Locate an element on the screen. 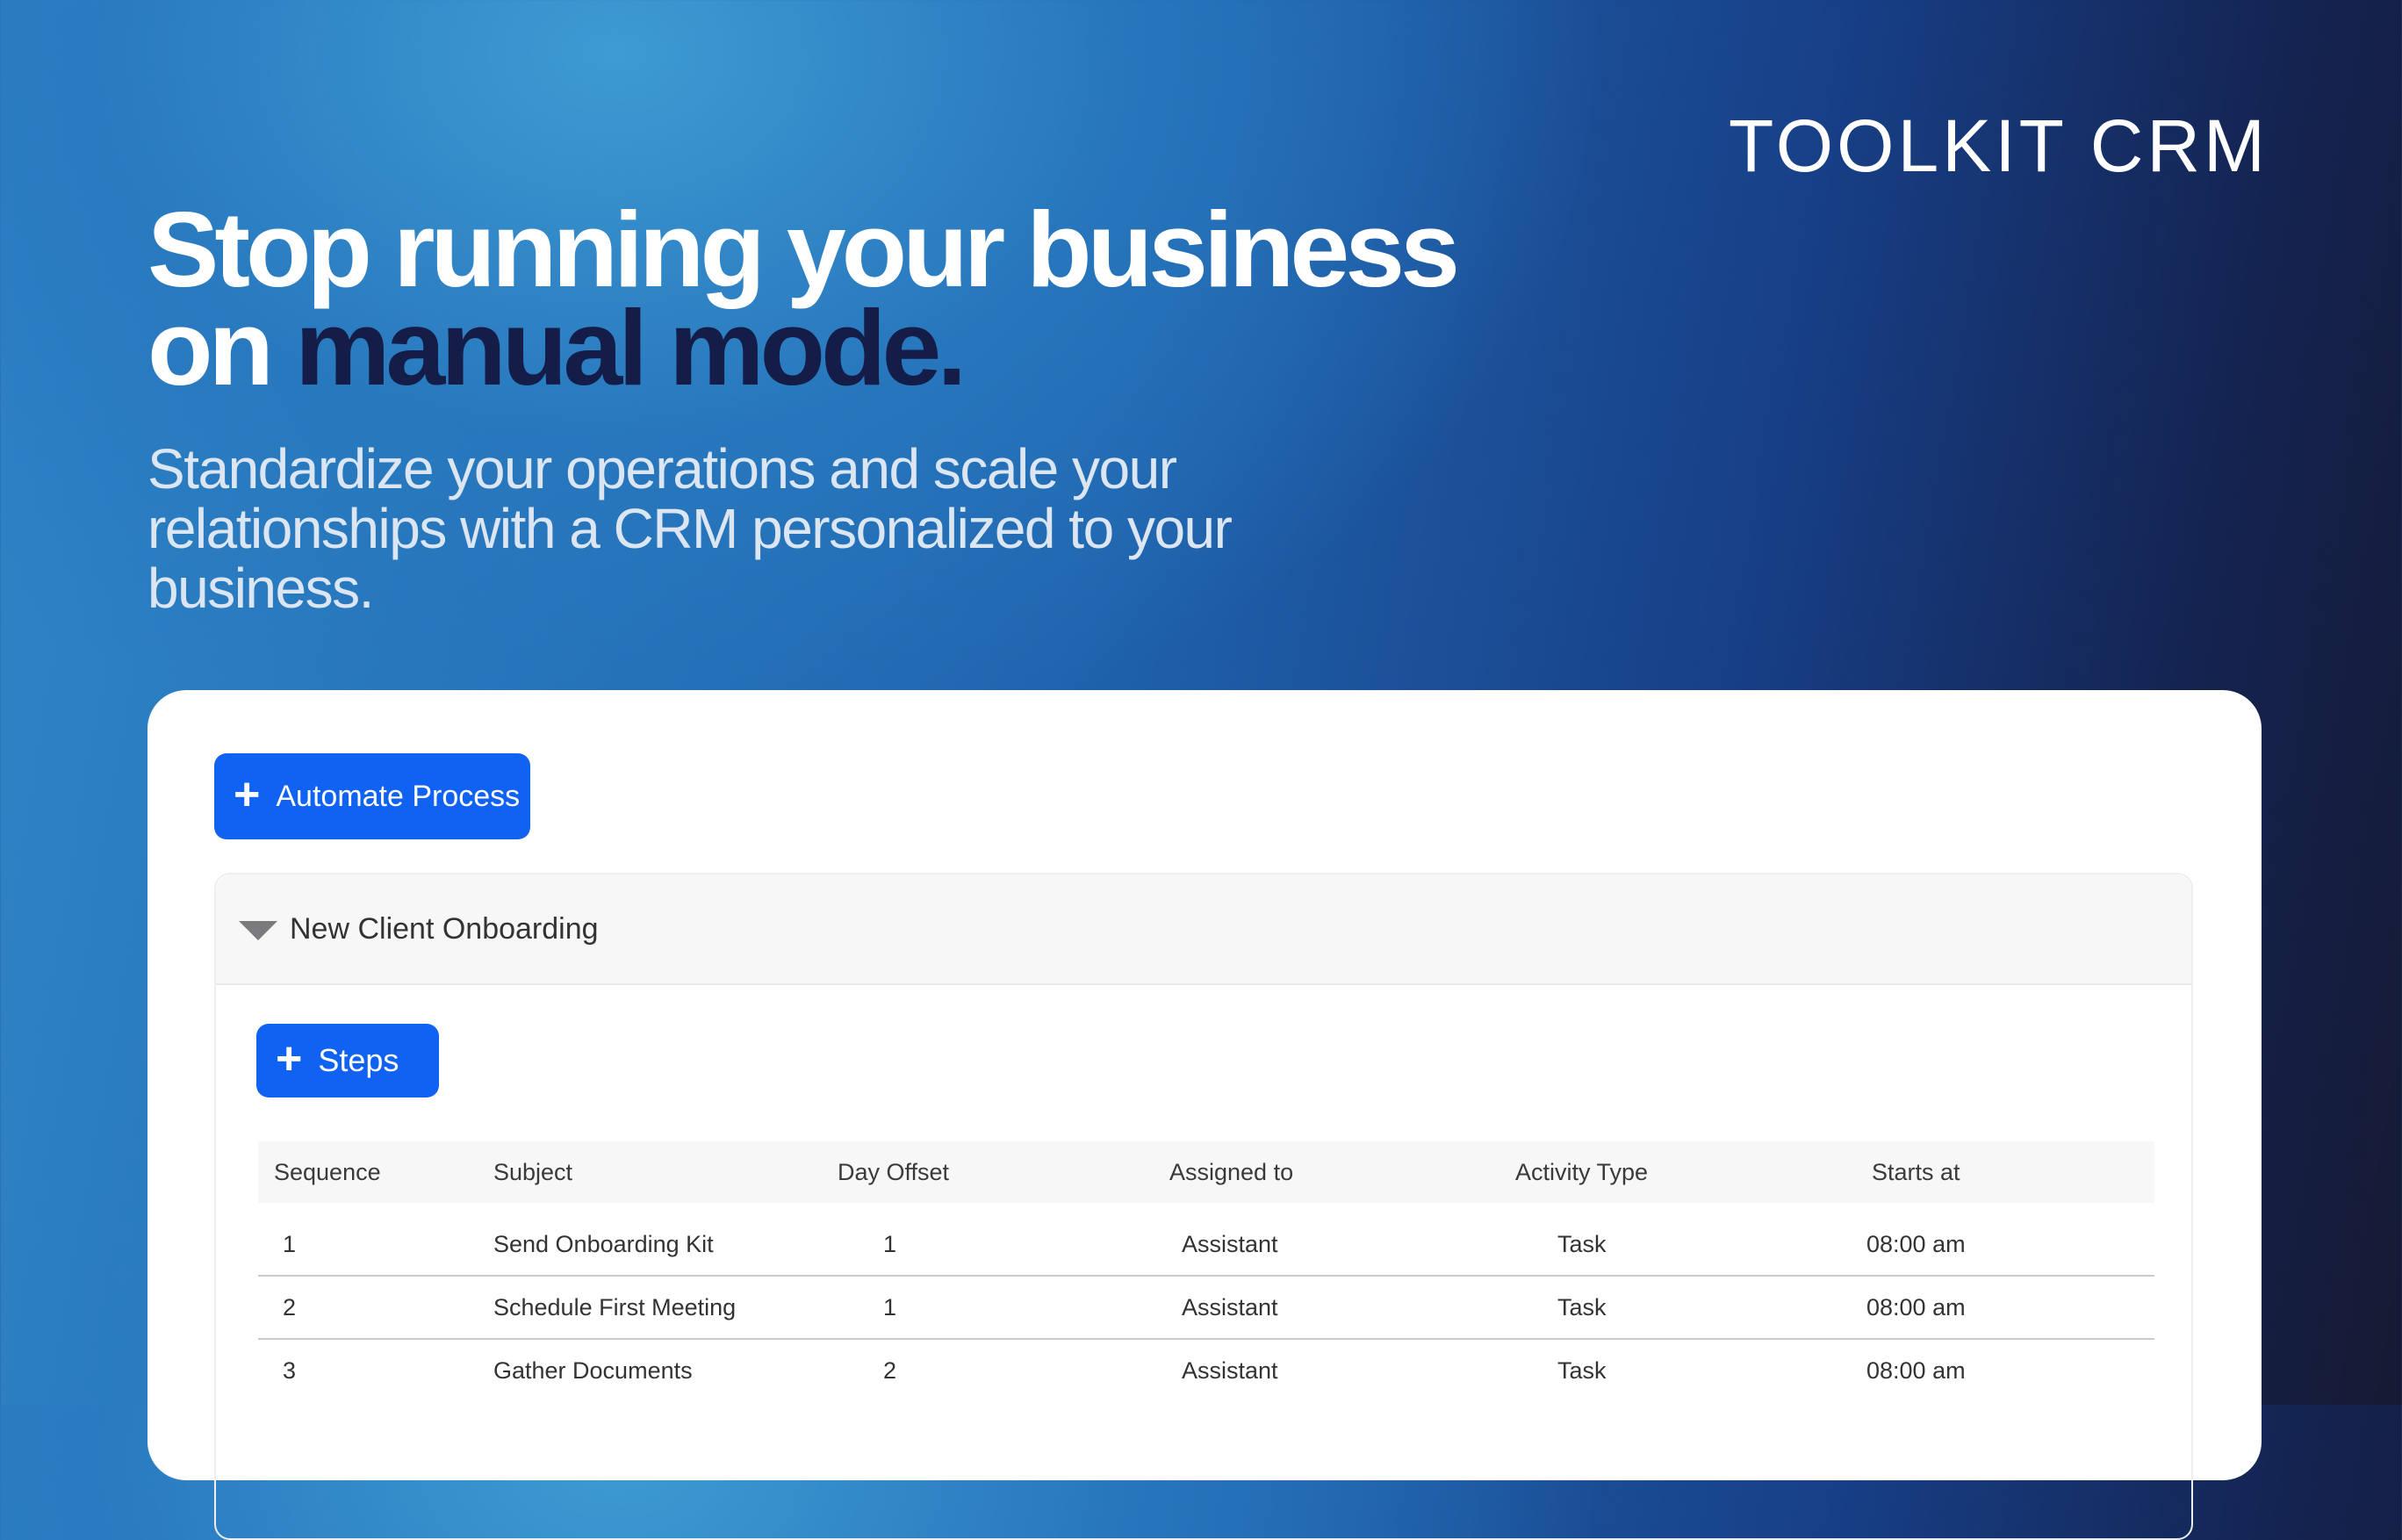 This screenshot has width=2402, height=1540. automate-process-button: + Automate Process is located at coordinates (372, 796).